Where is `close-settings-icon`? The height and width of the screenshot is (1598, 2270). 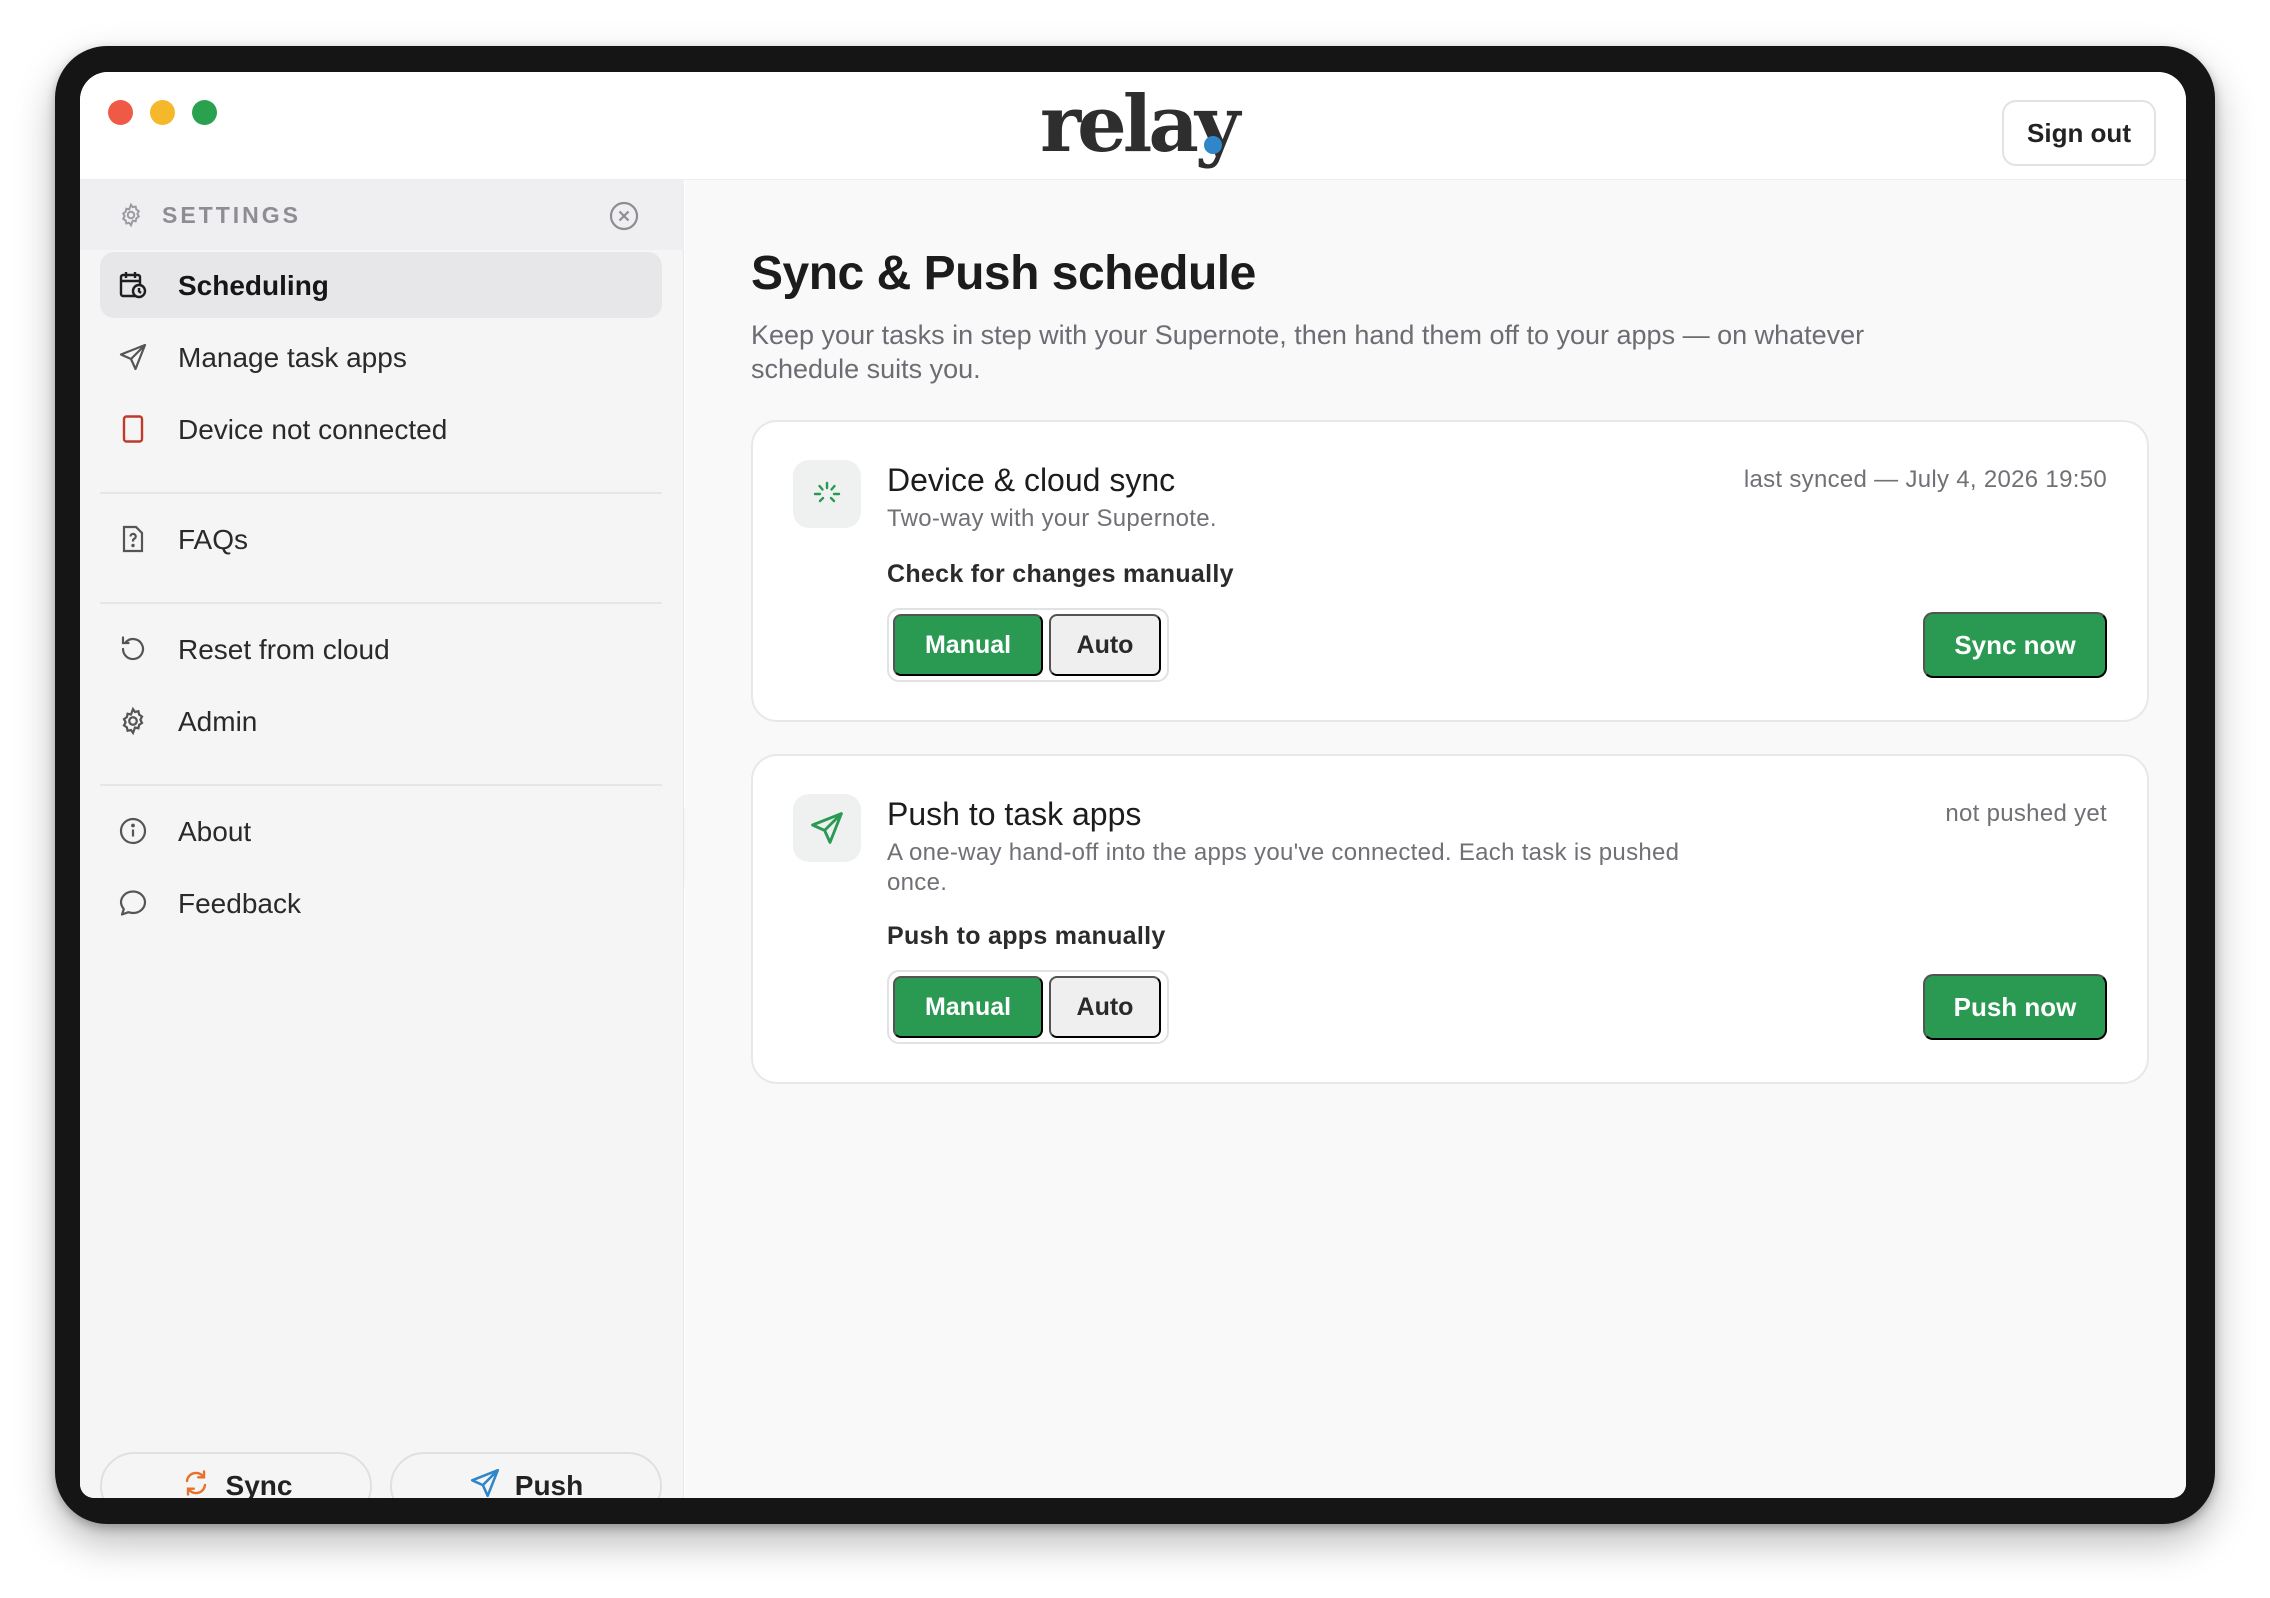
close-settings-icon is located at coordinates (624, 218).